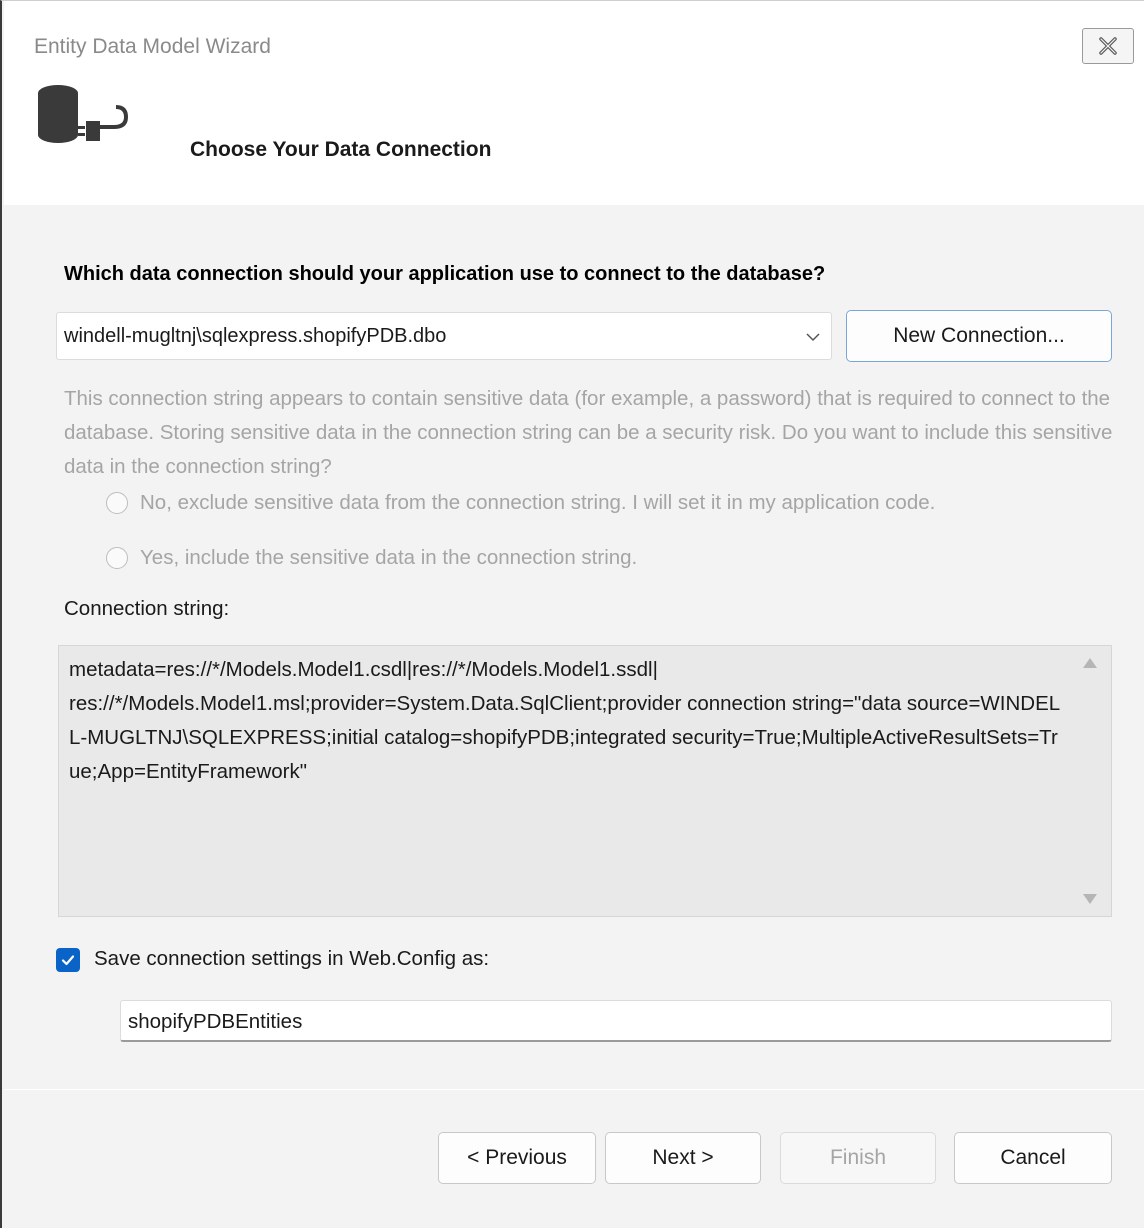 The width and height of the screenshot is (1144, 1228). Describe the element at coordinates (517, 1158) in the screenshot. I see `previous-button: < Previous` at that location.